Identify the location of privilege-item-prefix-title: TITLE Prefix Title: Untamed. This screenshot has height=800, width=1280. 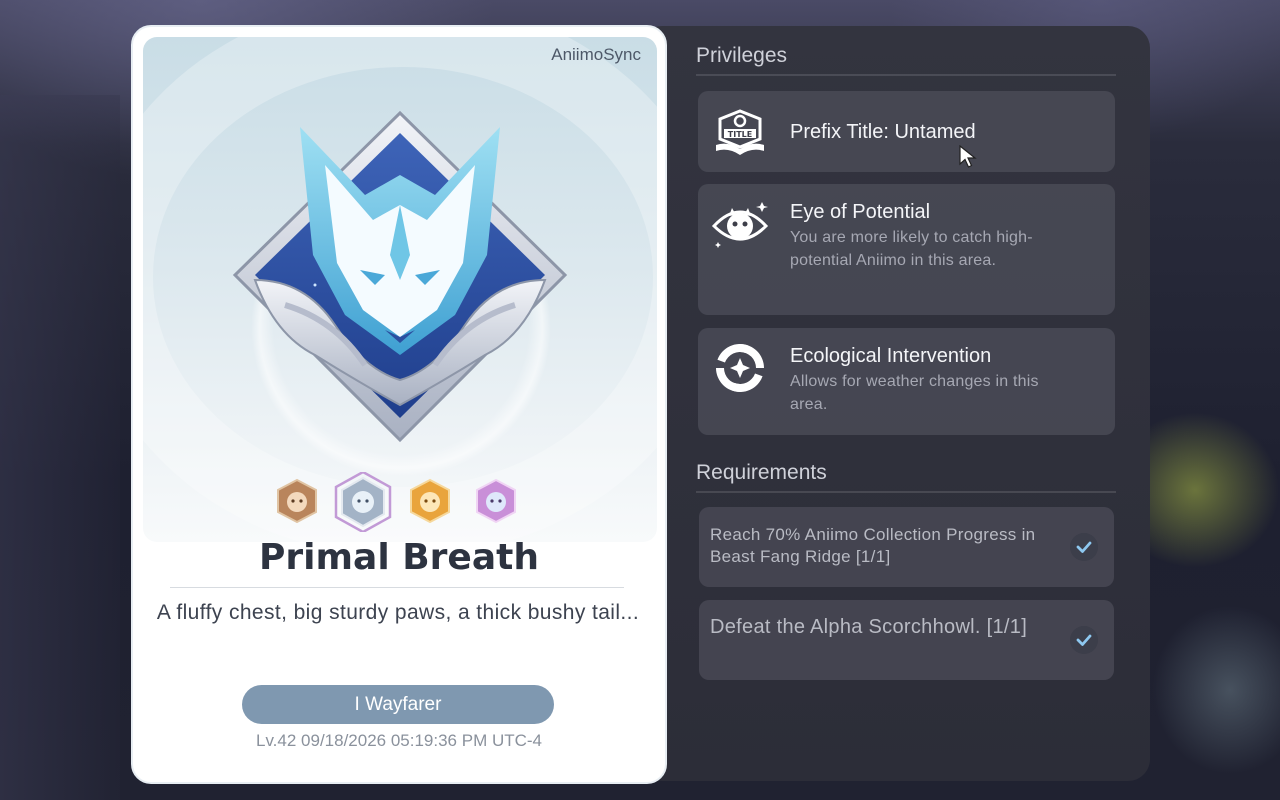
(906, 131).